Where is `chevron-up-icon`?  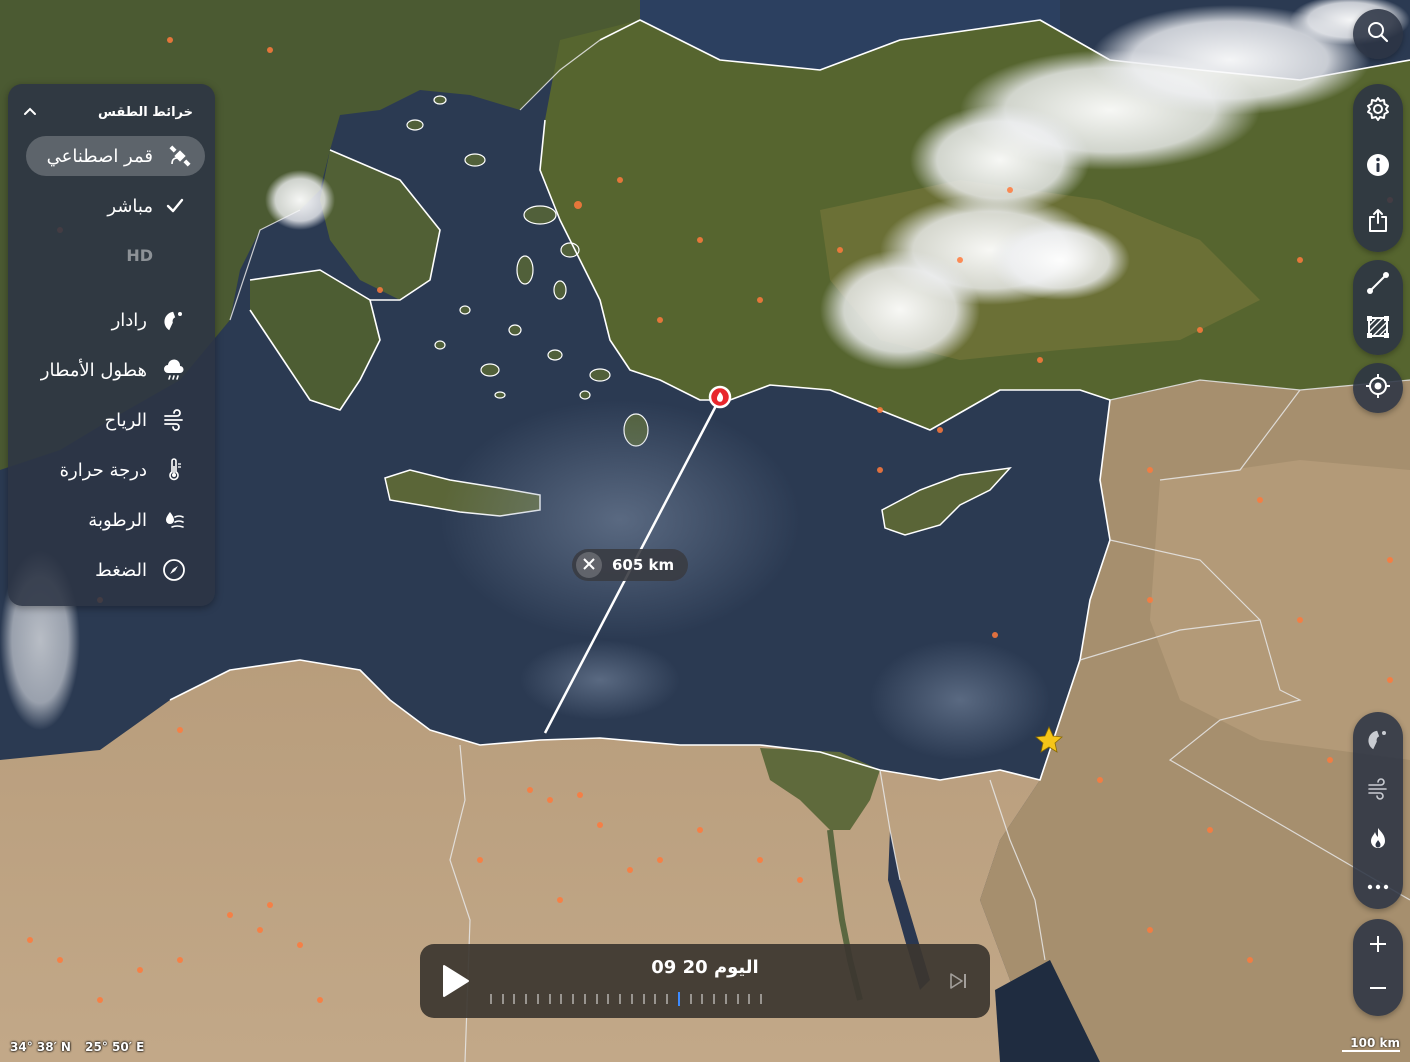 chevron-up-icon is located at coordinates (30, 112).